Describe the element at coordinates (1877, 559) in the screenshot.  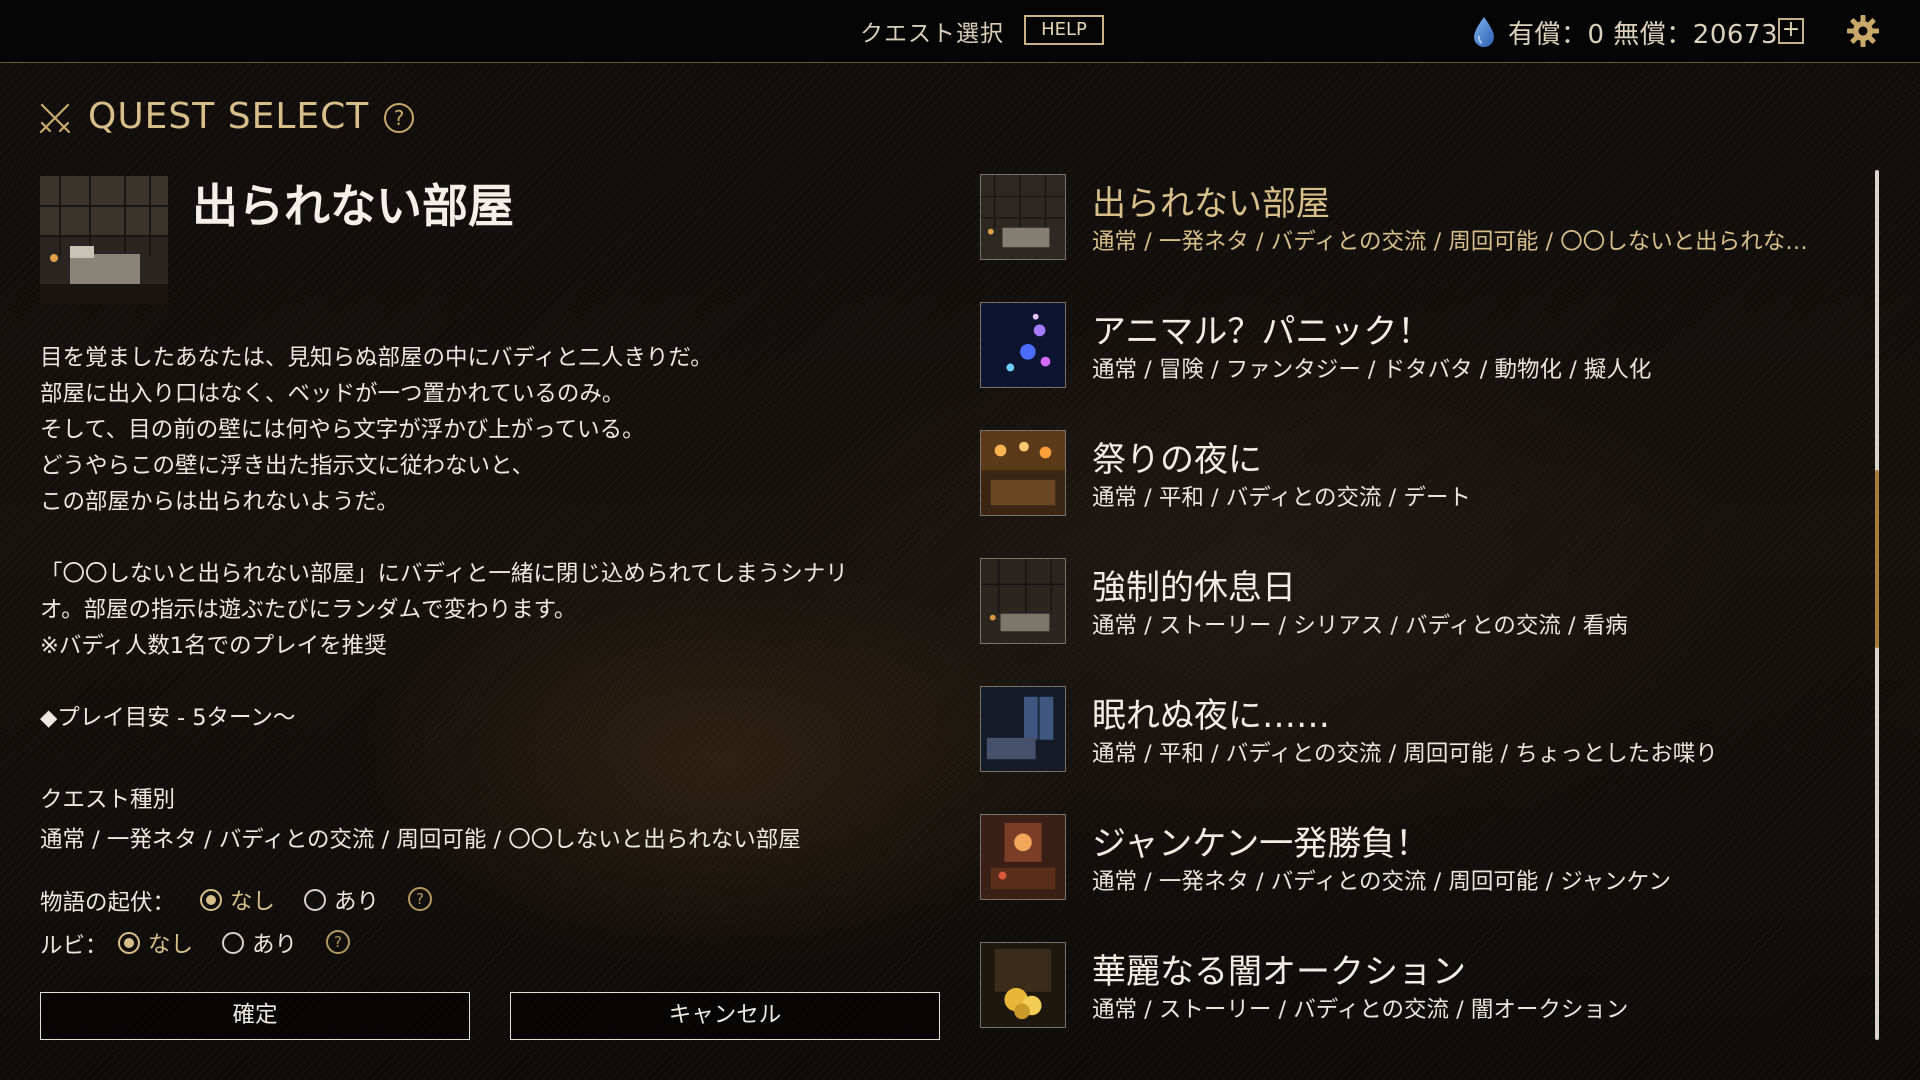
I see `quest-list-scrollbar-thumb` at that location.